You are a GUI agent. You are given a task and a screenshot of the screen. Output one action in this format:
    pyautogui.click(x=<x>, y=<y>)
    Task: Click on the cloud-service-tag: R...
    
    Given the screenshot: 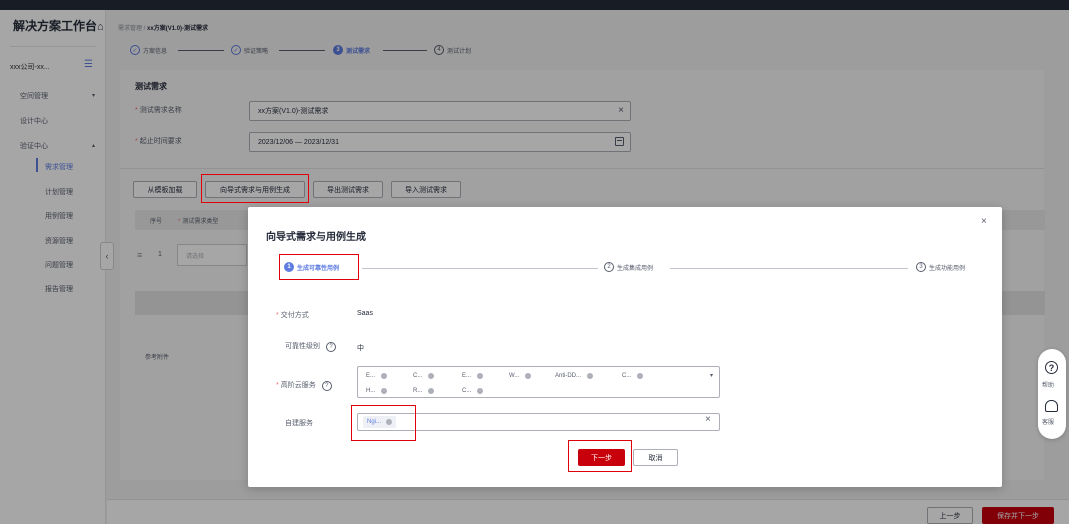 What is the action you would take?
    pyautogui.click(x=424, y=390)
    